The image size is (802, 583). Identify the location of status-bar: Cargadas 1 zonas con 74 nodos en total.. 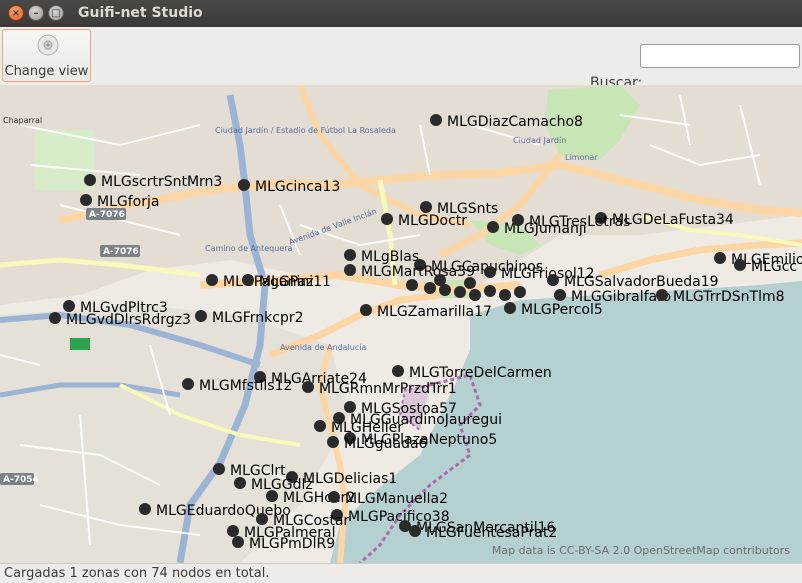
(401, 573).